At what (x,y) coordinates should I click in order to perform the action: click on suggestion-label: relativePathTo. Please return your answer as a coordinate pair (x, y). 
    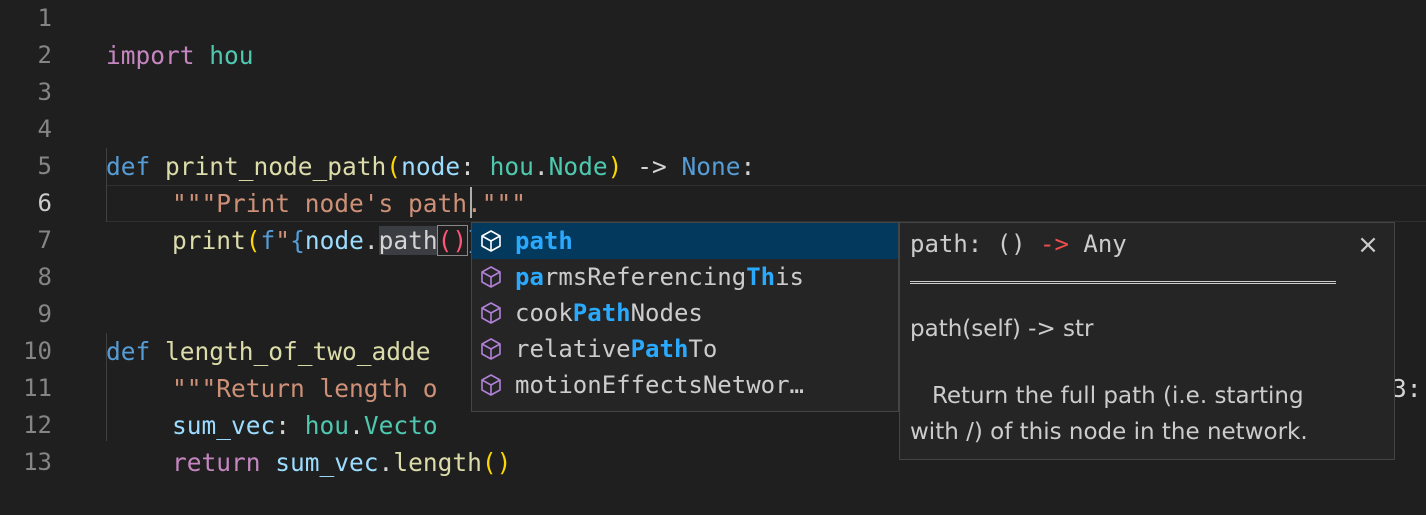
    Looking at the image, I should click on (616, 349).